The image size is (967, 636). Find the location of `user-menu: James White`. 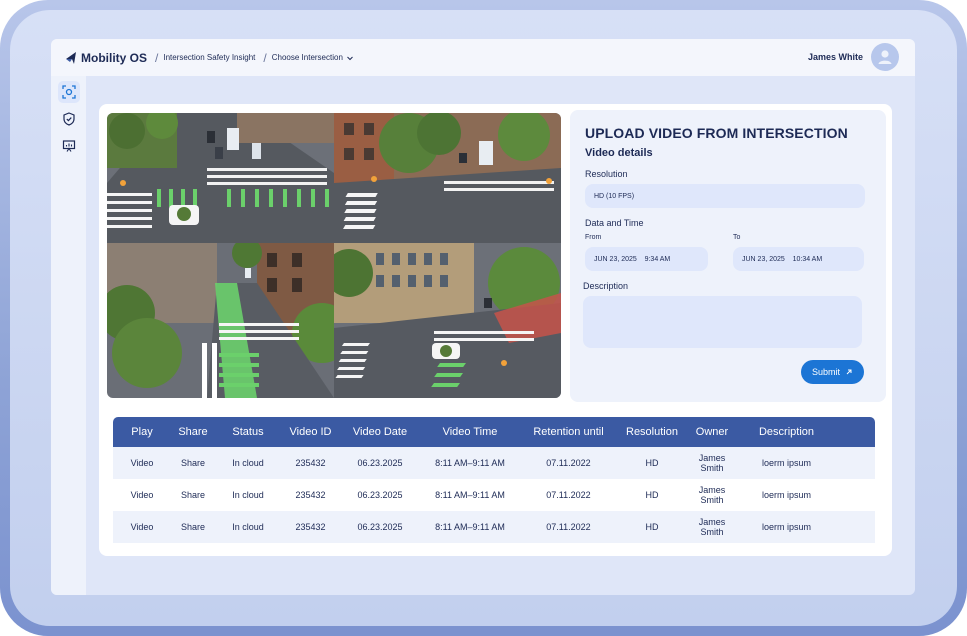

user-menu: James White is located at coordinates (853, 57).